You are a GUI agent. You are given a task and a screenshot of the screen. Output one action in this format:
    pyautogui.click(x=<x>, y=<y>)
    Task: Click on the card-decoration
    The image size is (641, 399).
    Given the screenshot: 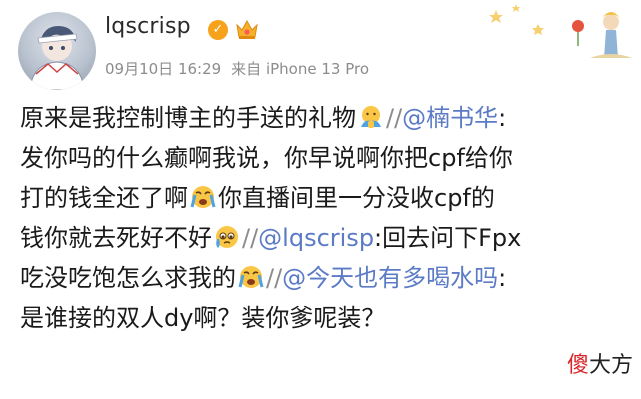 What is the action you would take?
    pyautogui.click(x=560, y=31)
    